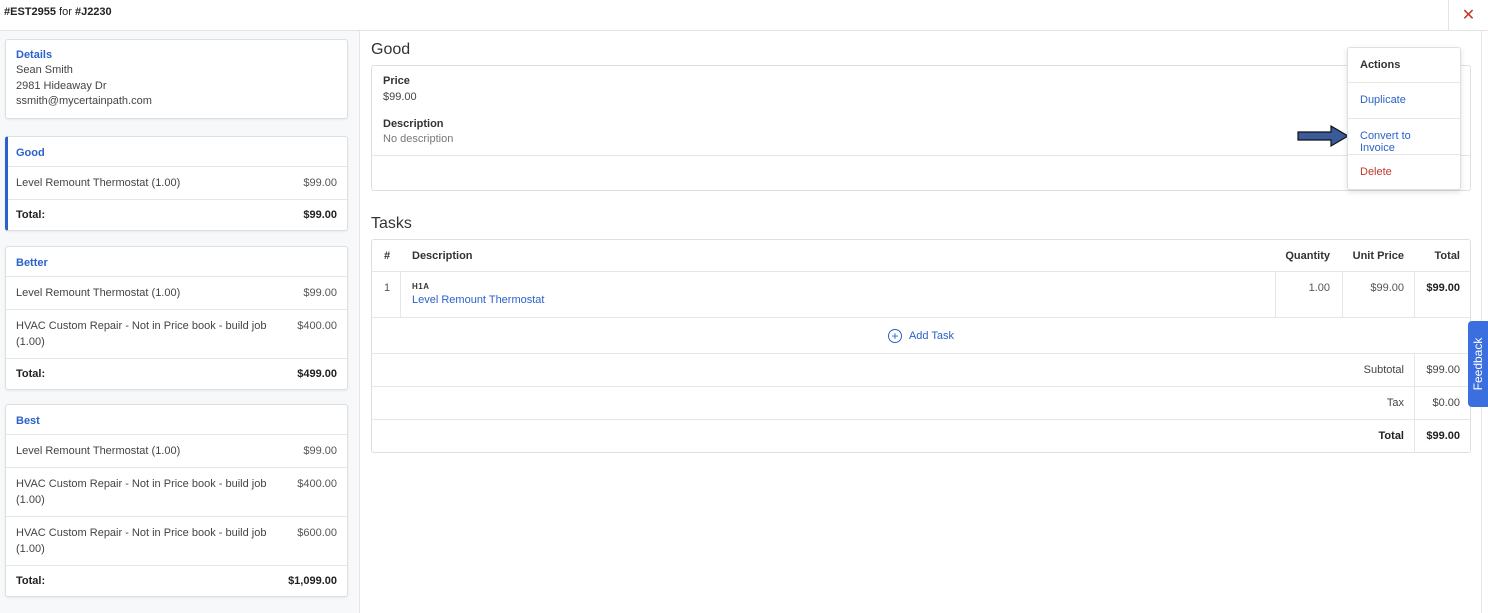  I want to click on tasks-header-row: # Description Quantity Unit Price Total, so click(921, 256).